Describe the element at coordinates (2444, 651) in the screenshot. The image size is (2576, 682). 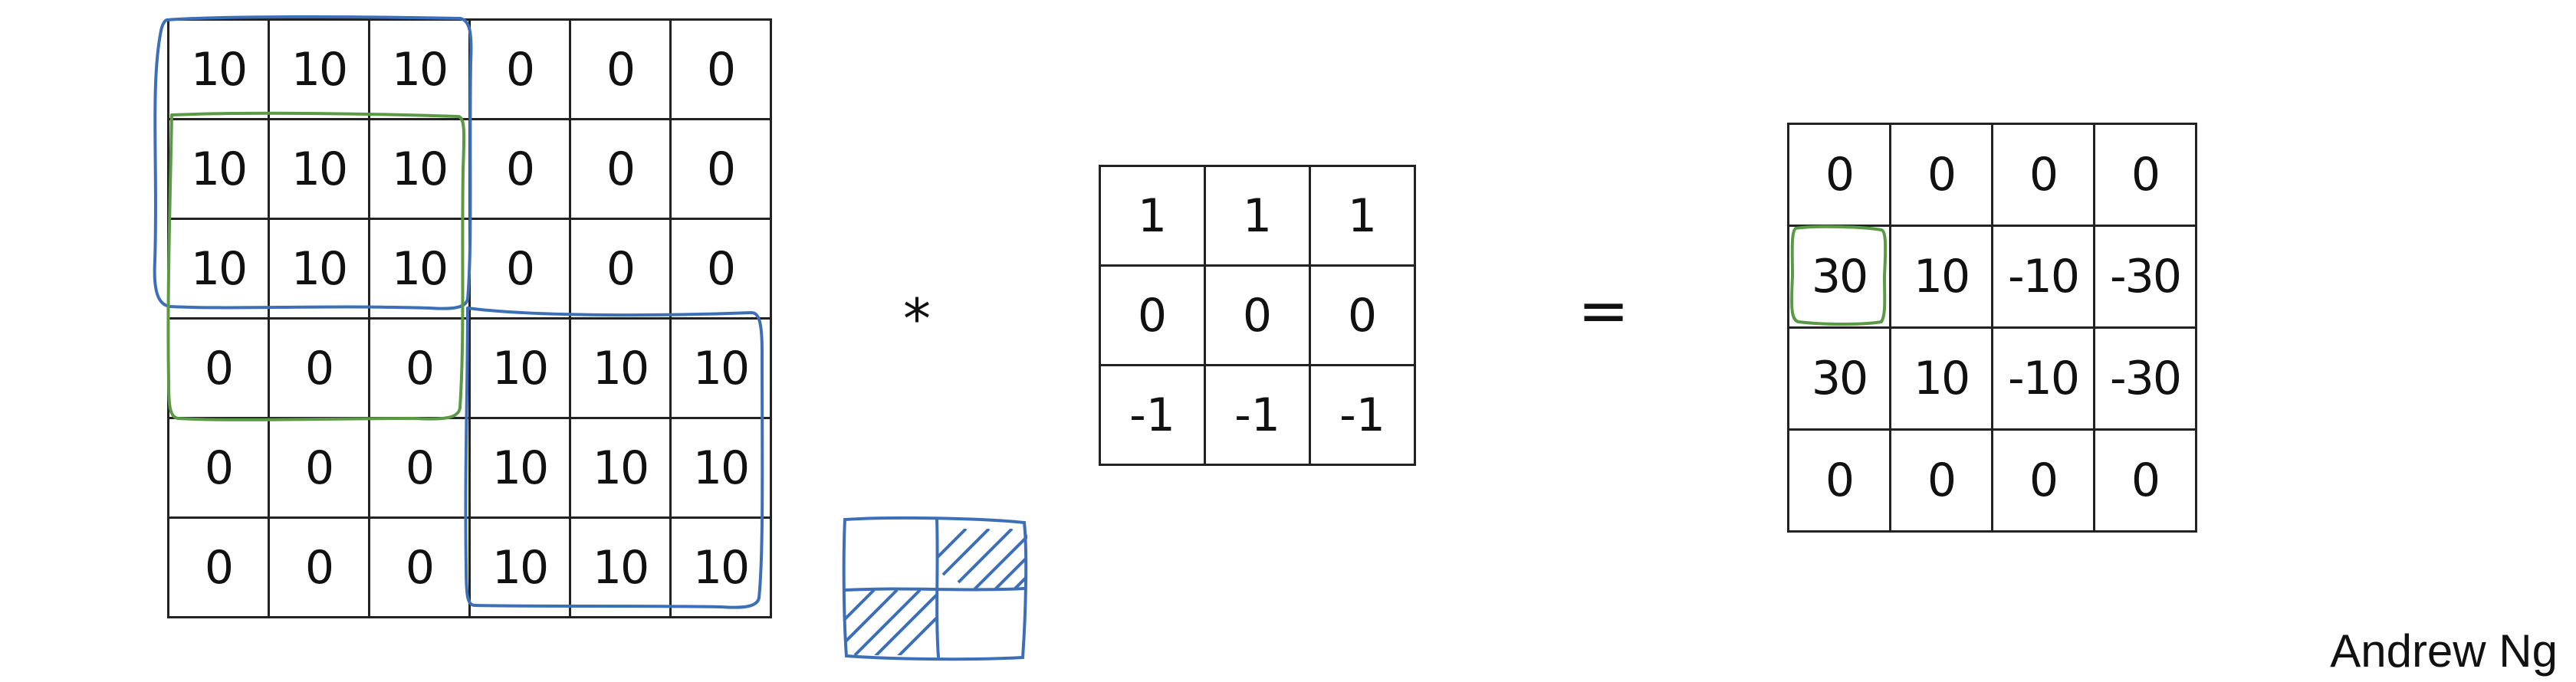
I see `author-credit: Andrew Ng` at that location.